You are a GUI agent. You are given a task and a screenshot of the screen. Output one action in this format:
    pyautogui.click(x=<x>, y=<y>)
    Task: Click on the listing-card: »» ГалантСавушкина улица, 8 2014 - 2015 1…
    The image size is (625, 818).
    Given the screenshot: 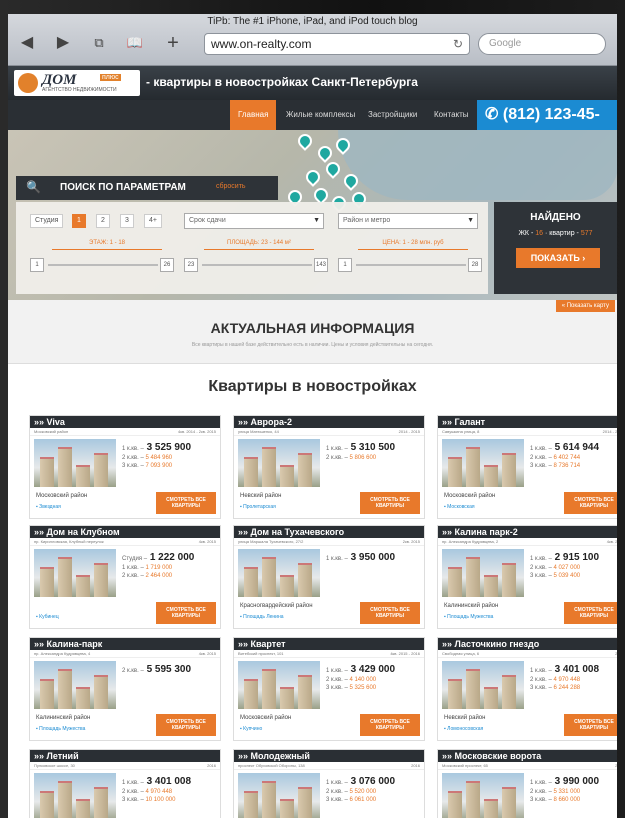 What is the action you would take?
    pyautogui.click(x=527, y=467)
    